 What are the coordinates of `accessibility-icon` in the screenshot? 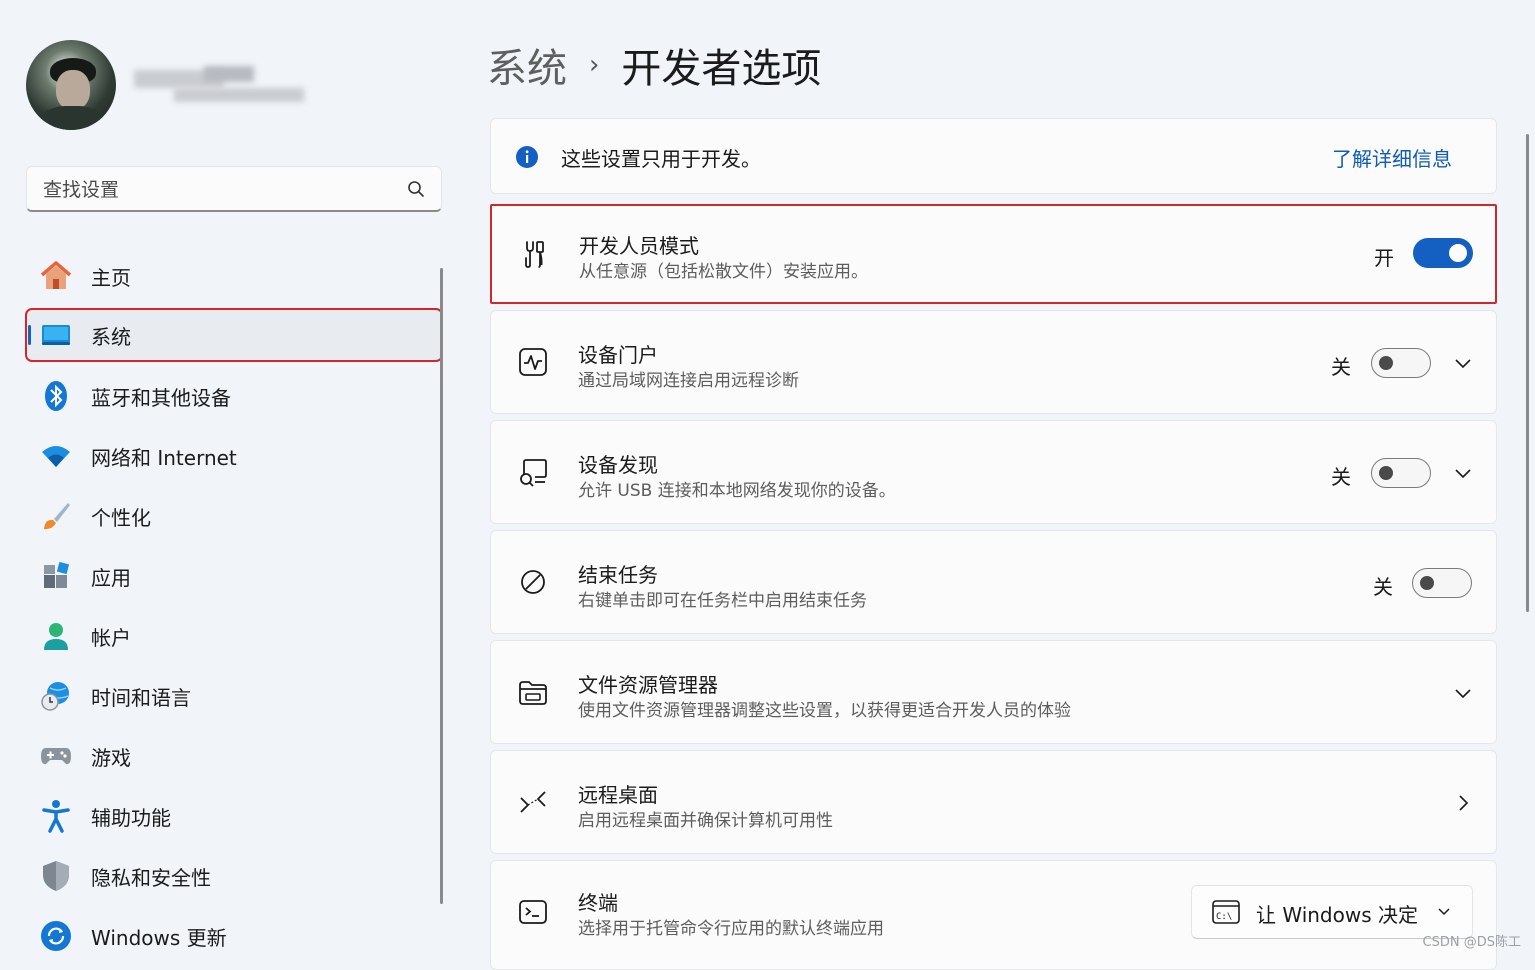 It's located at (56, 816).